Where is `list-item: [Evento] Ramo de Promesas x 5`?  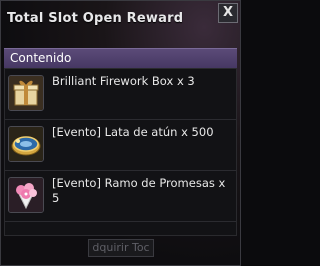
list-item: [Evento] Ramo de Promesas x 5 is located at coordinates (120, 196).